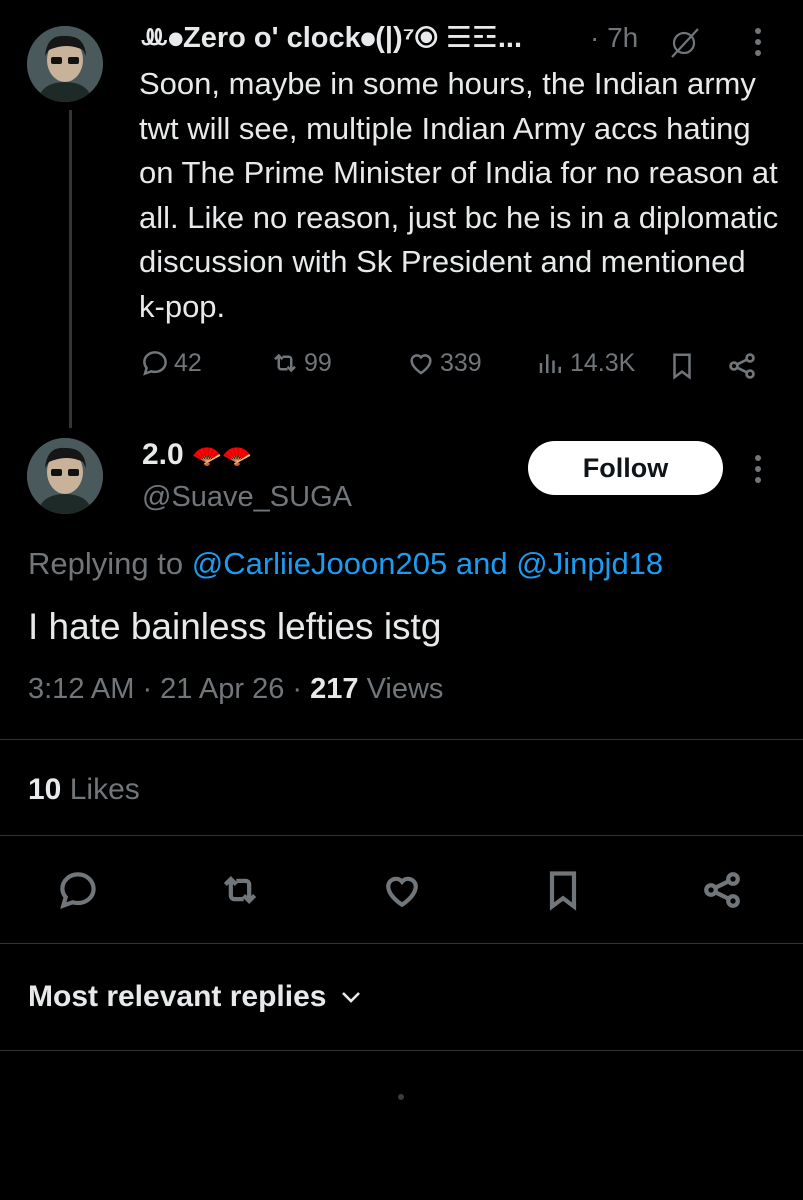 The height and width of the screenshot is (1200, 803). Describe the element at coordinates (685, 43) in the screenshot. I see `verified-off-icon` at that location.